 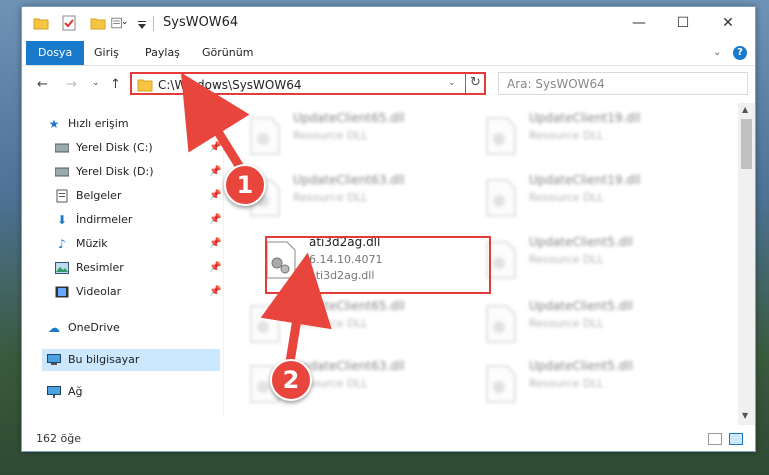 I want to click on pictures-icon, so click(x=62, y=268).